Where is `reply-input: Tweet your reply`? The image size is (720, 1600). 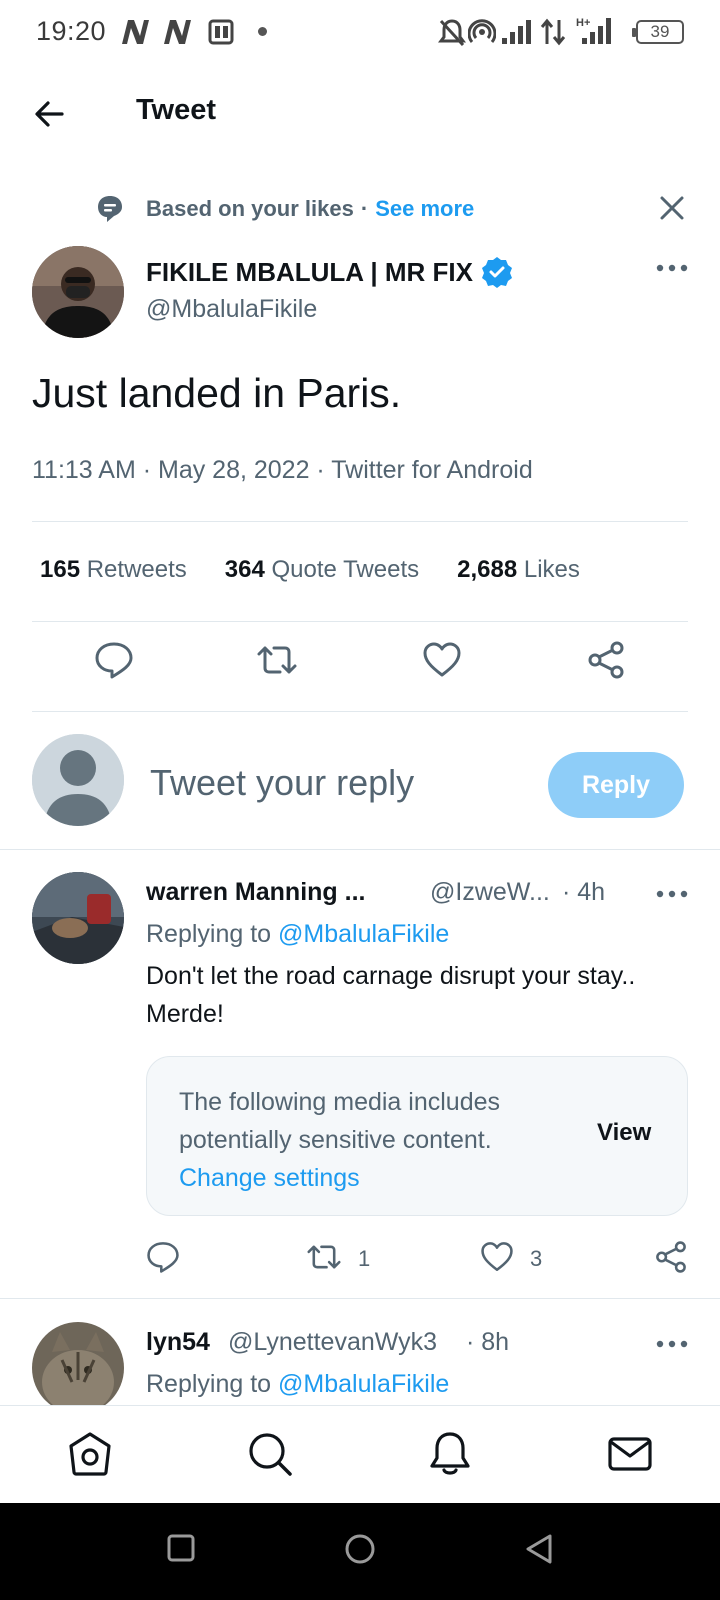 reply-input: Tweet your reply is located at coordinates (282, 783).